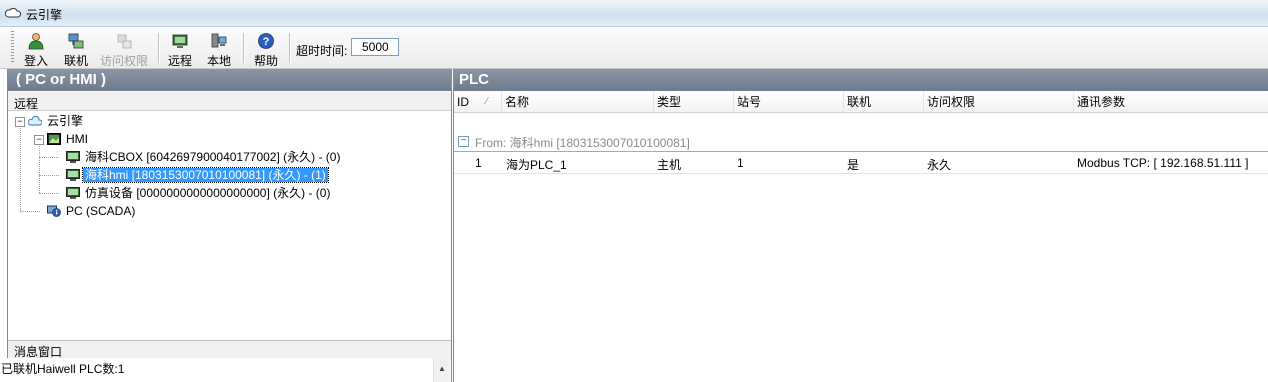 This screenshot has width=1268, height=382. I want to click on hmi-panel-icon, so click(54, 139).